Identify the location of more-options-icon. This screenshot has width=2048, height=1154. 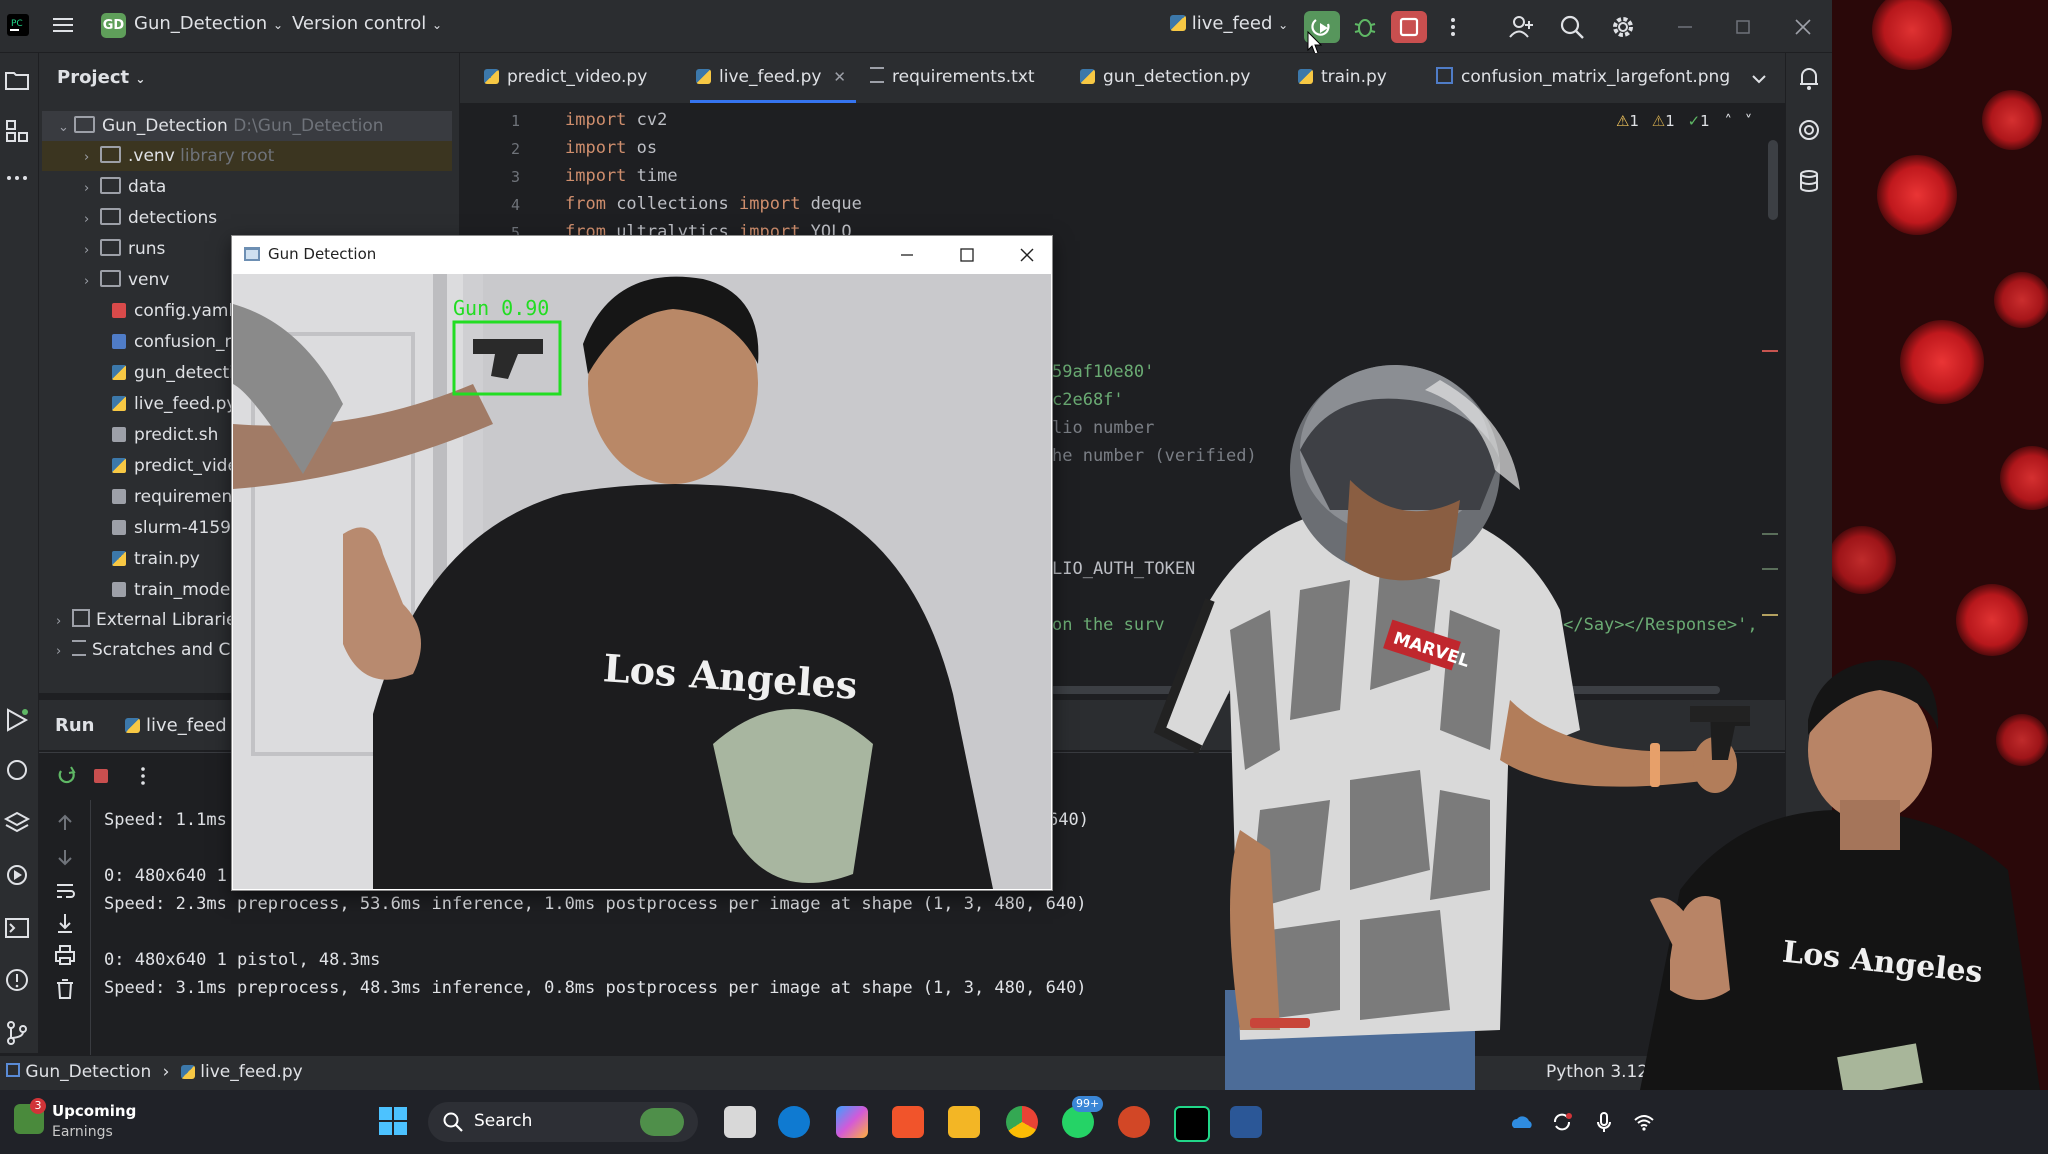
(143, 776).